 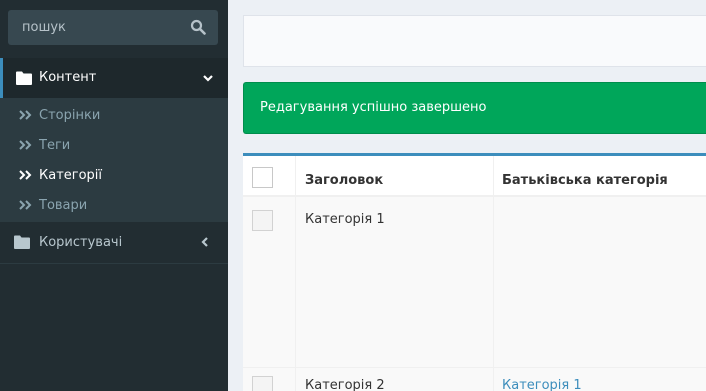 I want to click on top-panel, so click(x=474, y=41).